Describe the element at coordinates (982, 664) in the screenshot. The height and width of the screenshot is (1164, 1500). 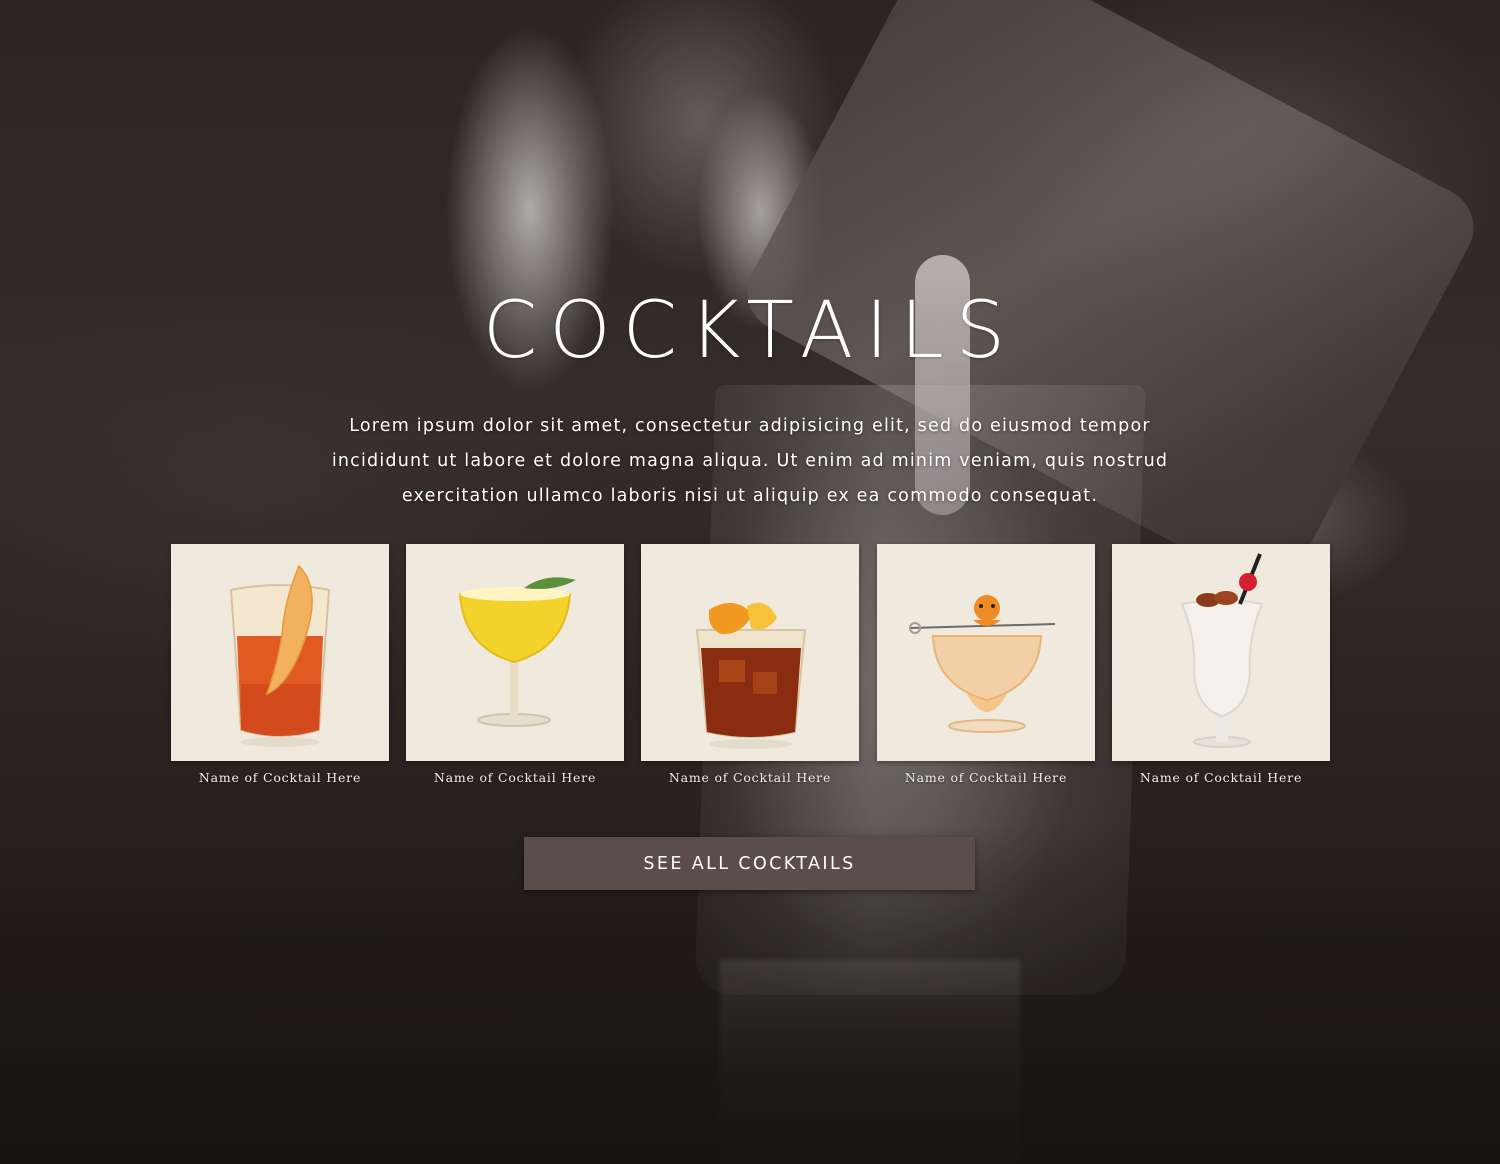
I see `creamy-footed-glass-icon` at that location.